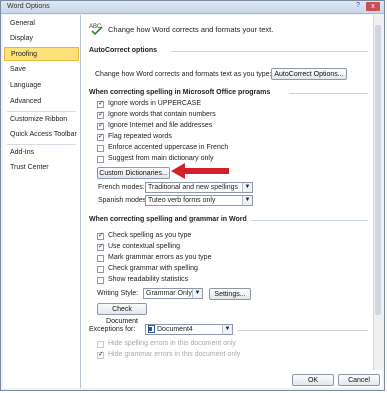 Image resolution: width=387 pixels, height=393 pixels. I want to click on proofing-abc-check-icon: ABC, so click(96, 29).